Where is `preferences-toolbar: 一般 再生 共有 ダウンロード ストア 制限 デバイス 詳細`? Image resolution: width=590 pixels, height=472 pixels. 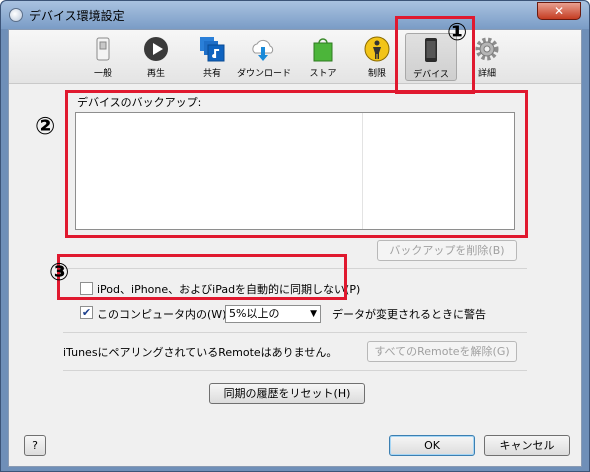
preferences-toolbar: 一般 再生 共有 ダウンロード ストア 制限 デバイス 詳細 is located at coordinates (295, 57).